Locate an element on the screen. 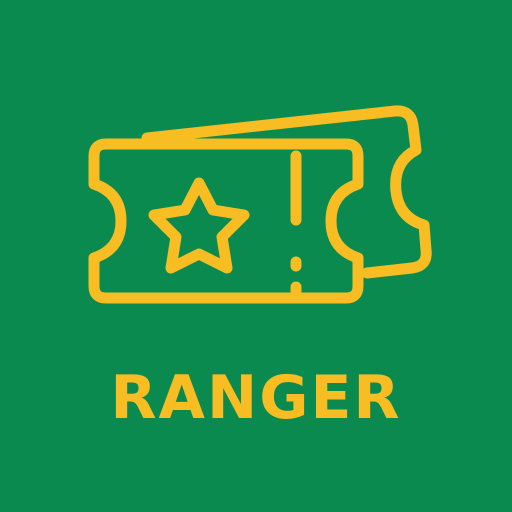  app-name-label: RANGER is located at coordinates (256, 398).